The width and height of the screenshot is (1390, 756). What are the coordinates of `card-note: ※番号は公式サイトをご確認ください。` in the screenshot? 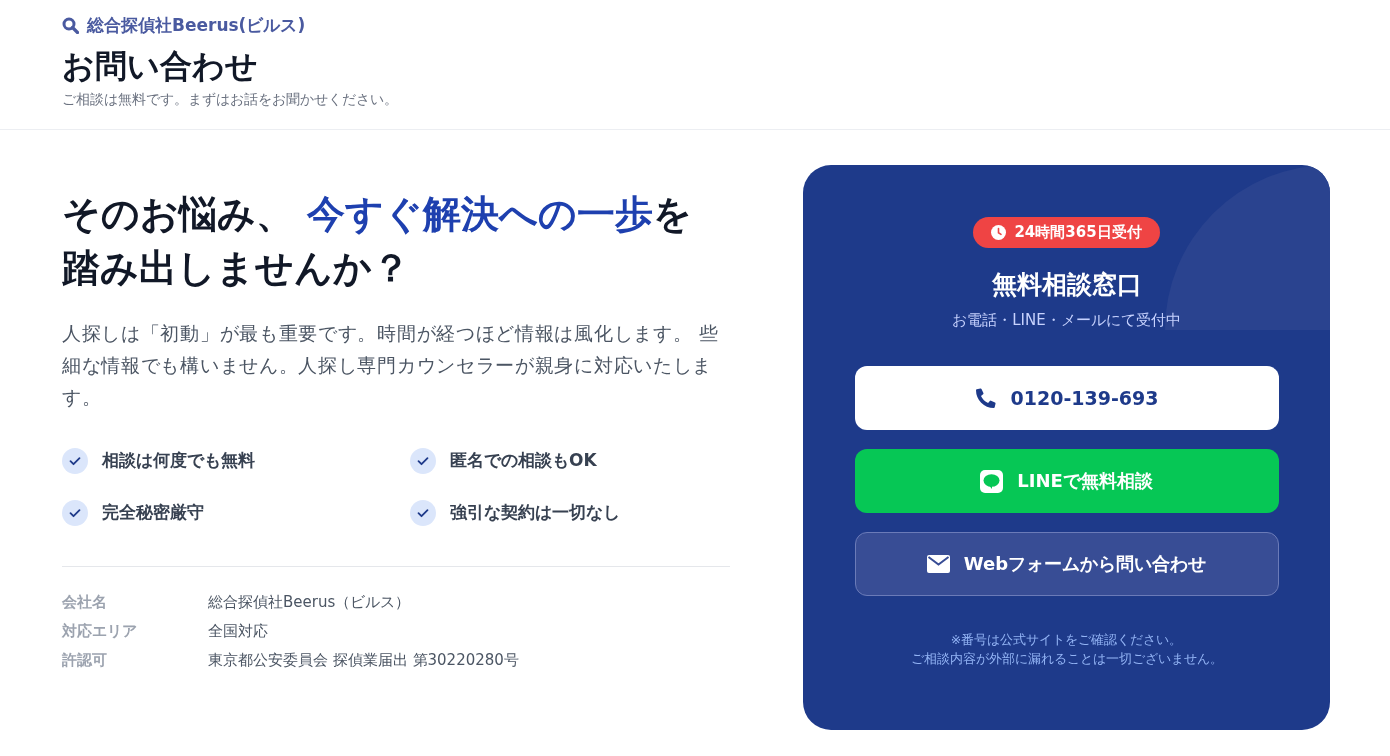 It's located at (1066, 641).